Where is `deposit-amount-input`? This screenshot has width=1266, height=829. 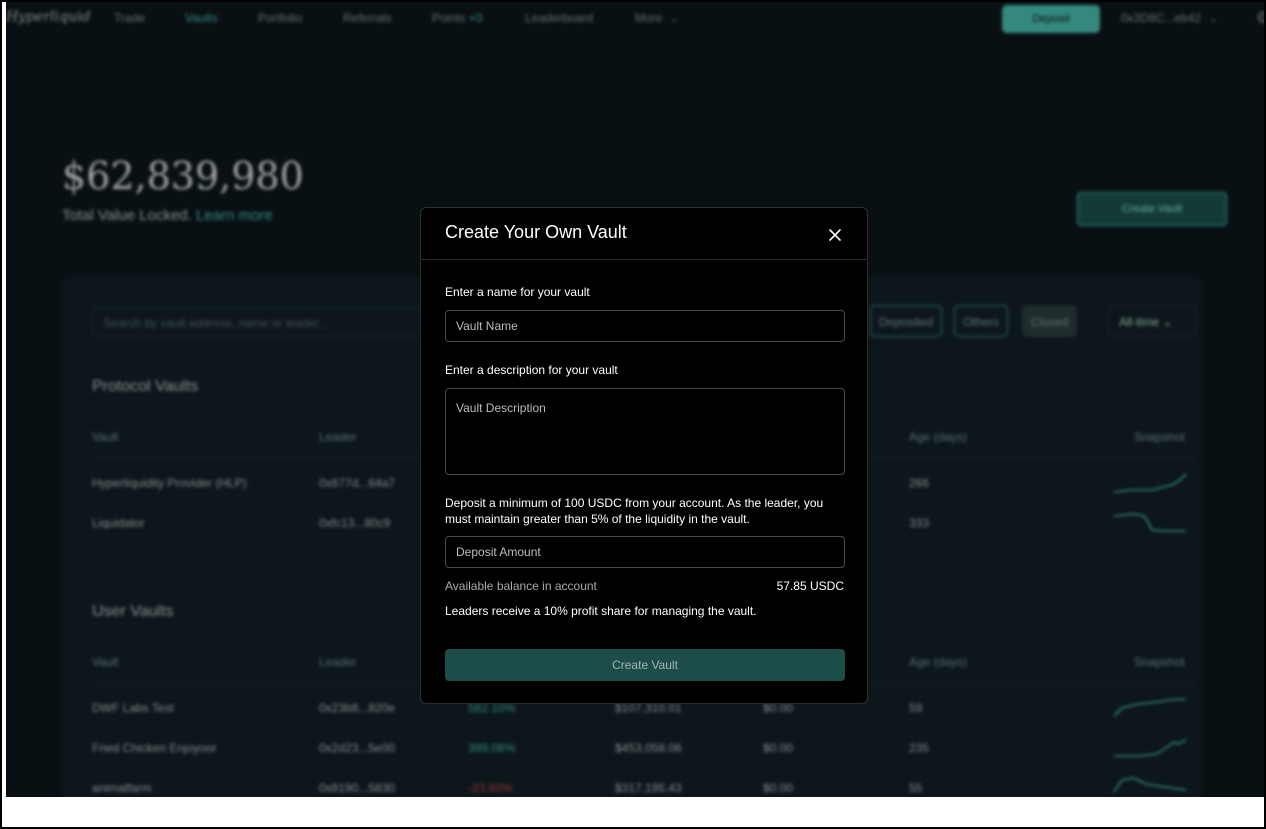 deposit-amount-input is located at coordinates (645, 552).